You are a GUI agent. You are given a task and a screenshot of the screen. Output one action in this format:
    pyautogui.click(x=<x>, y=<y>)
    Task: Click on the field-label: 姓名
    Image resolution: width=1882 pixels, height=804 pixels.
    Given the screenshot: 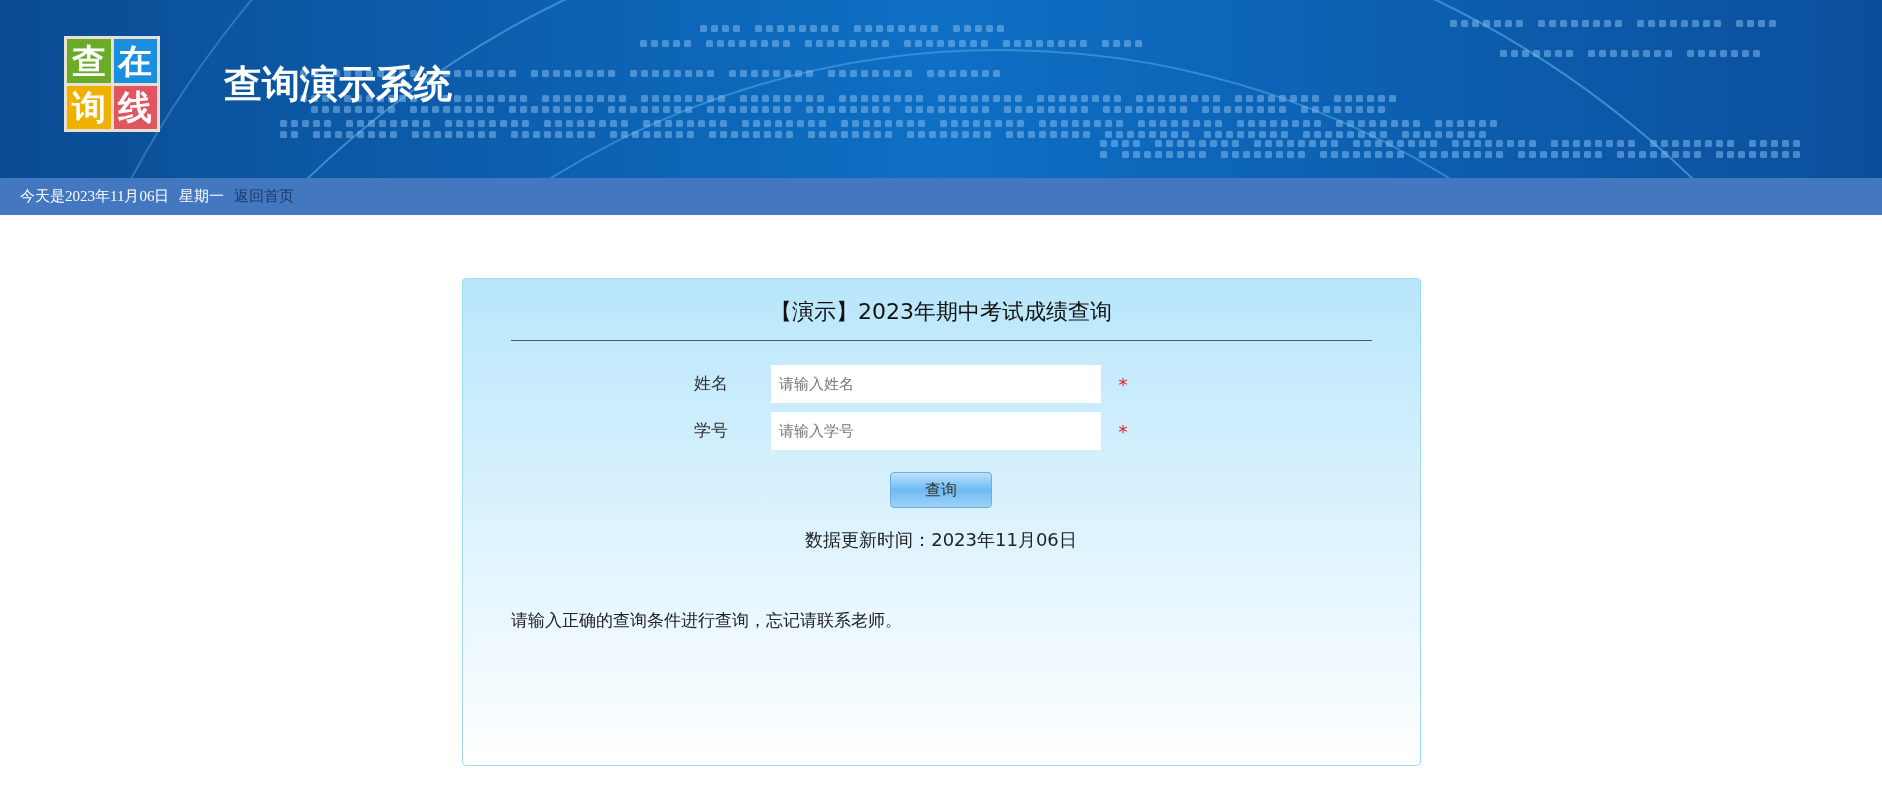 What is the action you would take?
    pyautogui.click(x=711, y=384)
    